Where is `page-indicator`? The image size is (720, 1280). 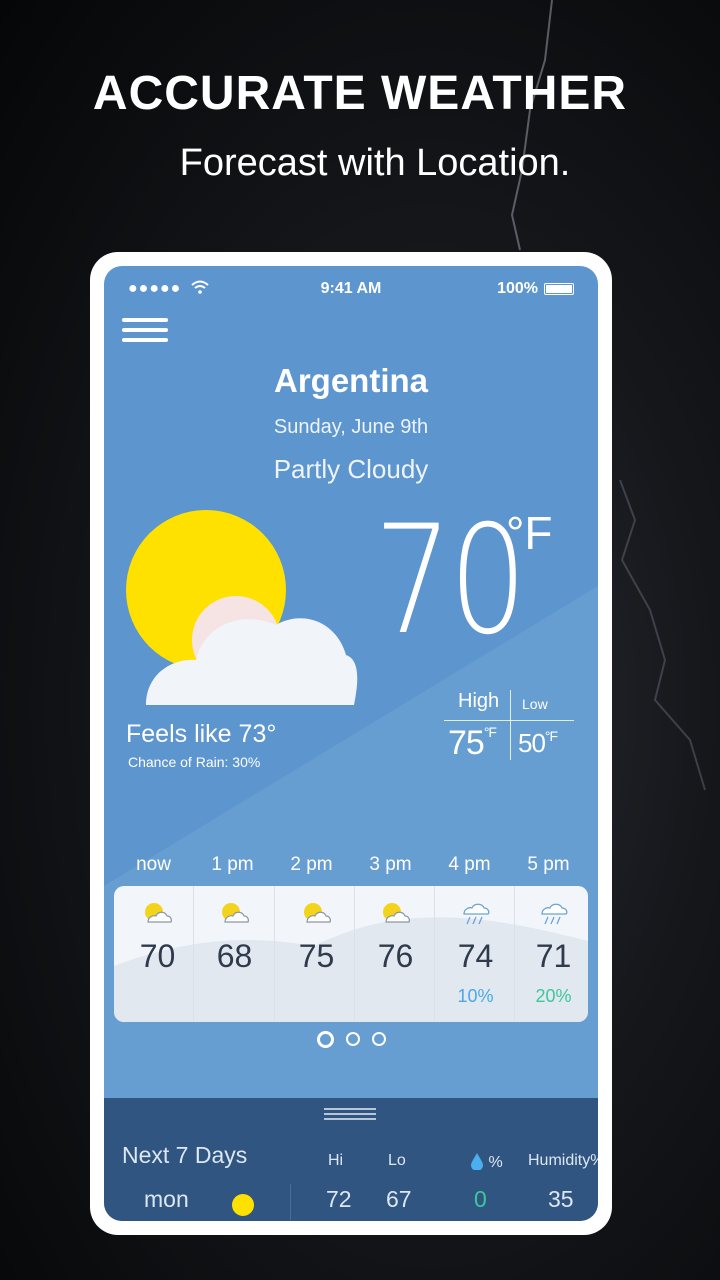 page-indicator is located at coordinates (351, 1039).